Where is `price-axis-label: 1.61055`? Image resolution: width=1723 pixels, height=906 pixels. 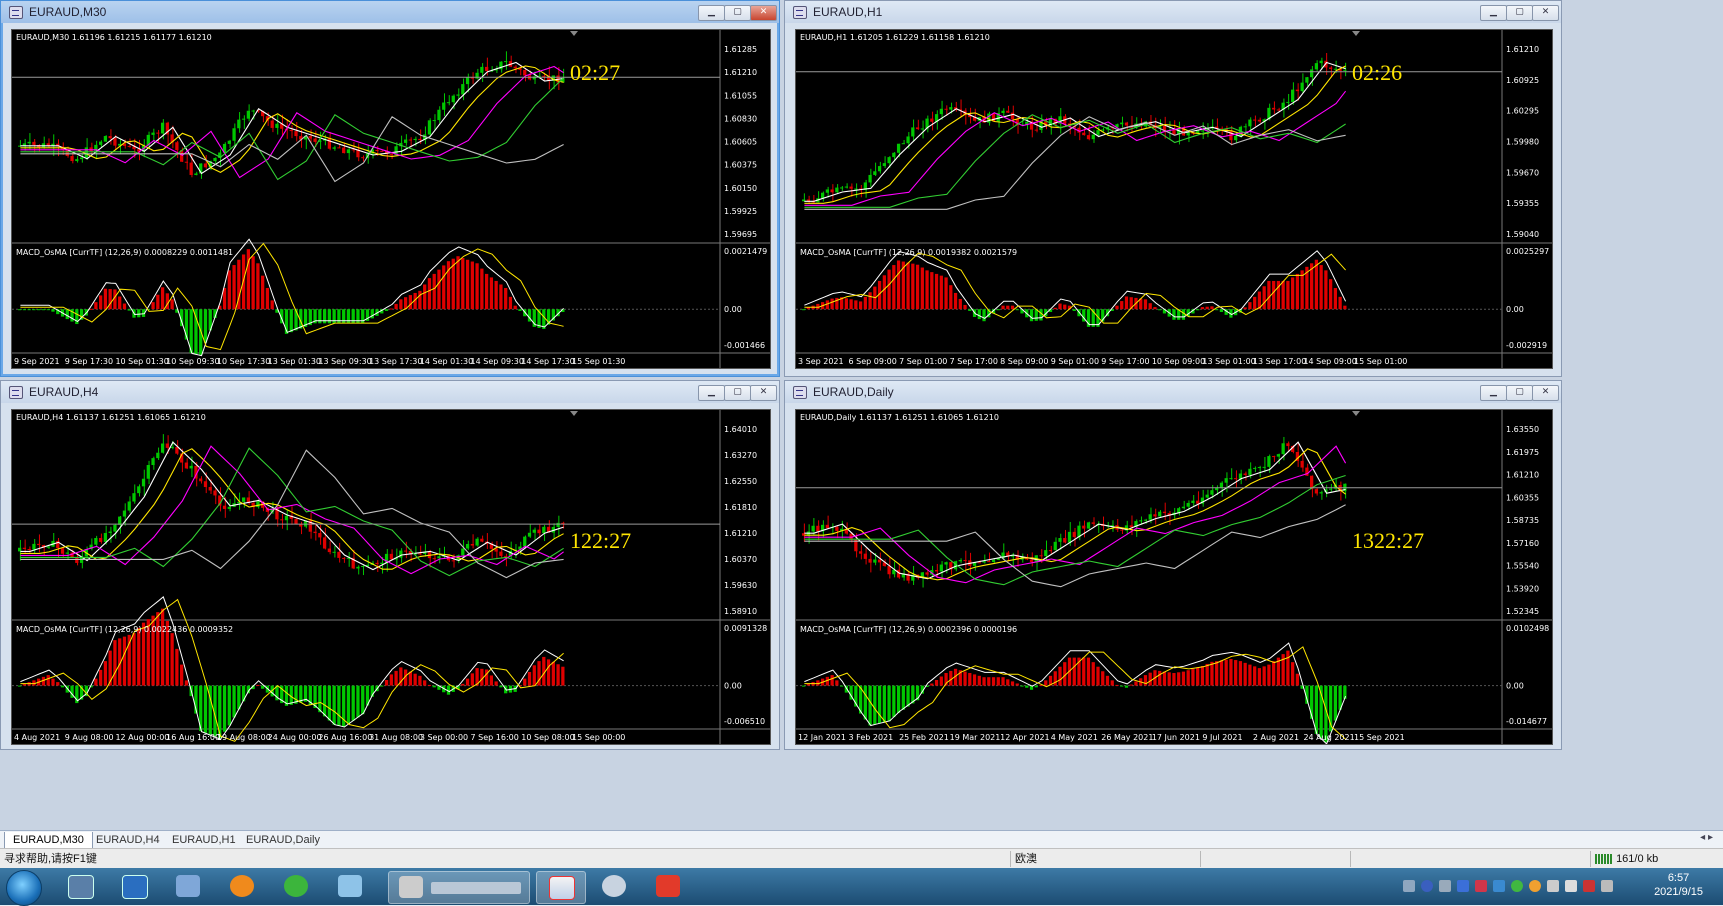 price-axis-label: 1.61055 is located at coordinates (740, 95).